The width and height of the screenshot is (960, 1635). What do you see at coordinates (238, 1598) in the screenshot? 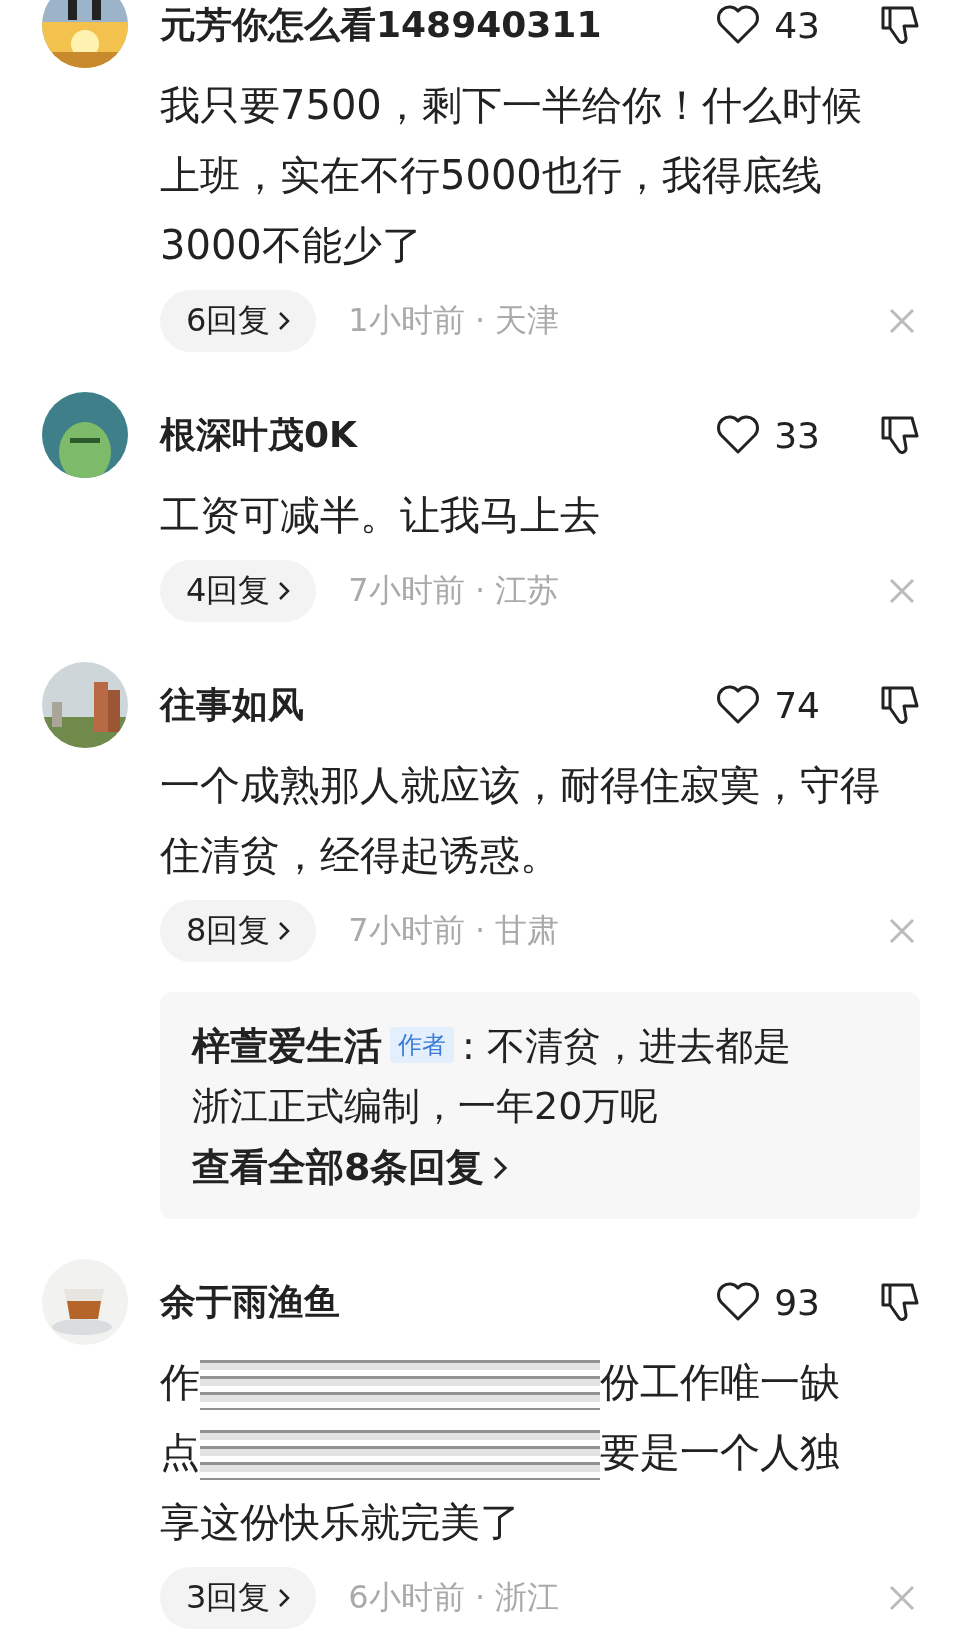
I see `replies-button: 3回复` at bounding box center [238, 1598].